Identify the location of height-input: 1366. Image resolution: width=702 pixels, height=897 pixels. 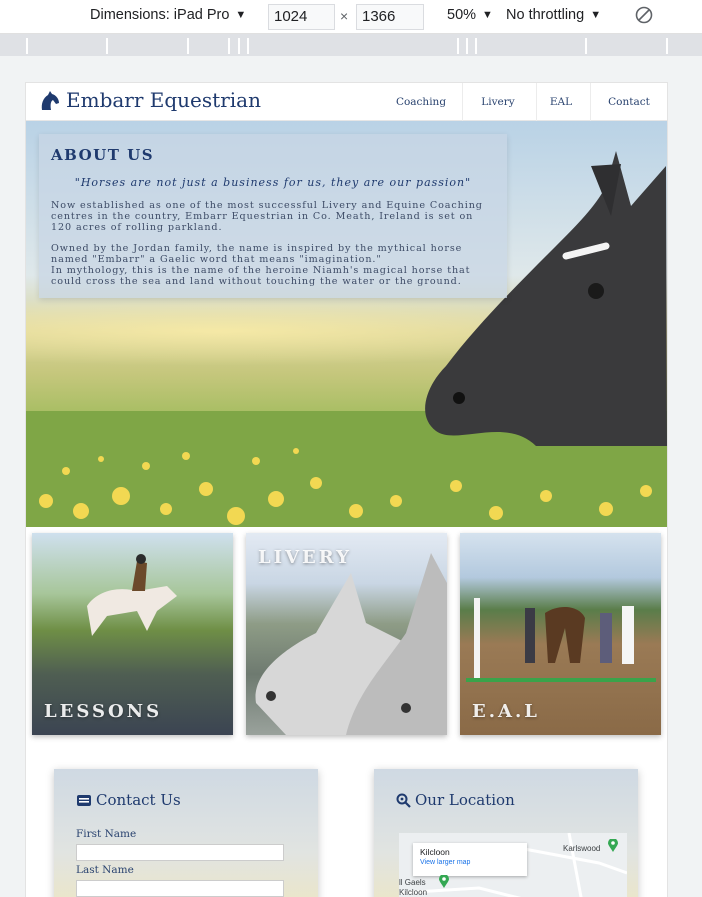
(390, 17).